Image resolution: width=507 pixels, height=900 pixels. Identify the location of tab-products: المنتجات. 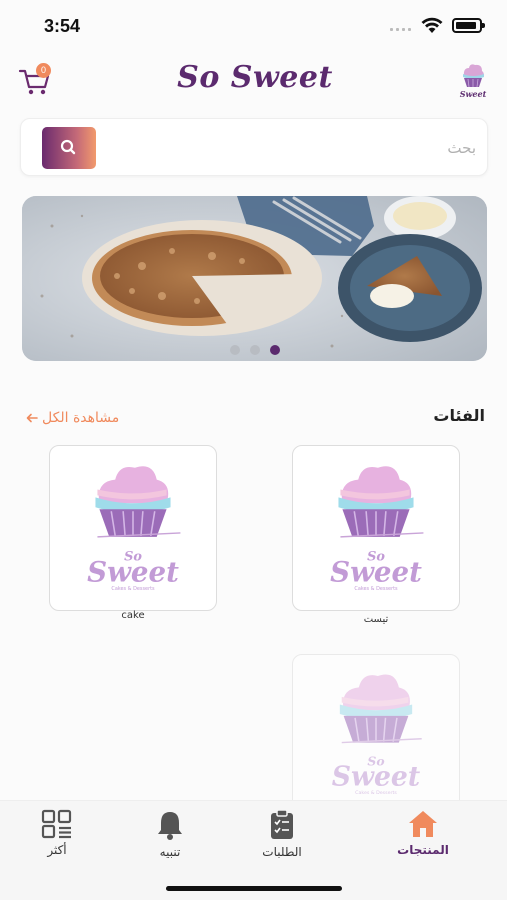
(423, 833).